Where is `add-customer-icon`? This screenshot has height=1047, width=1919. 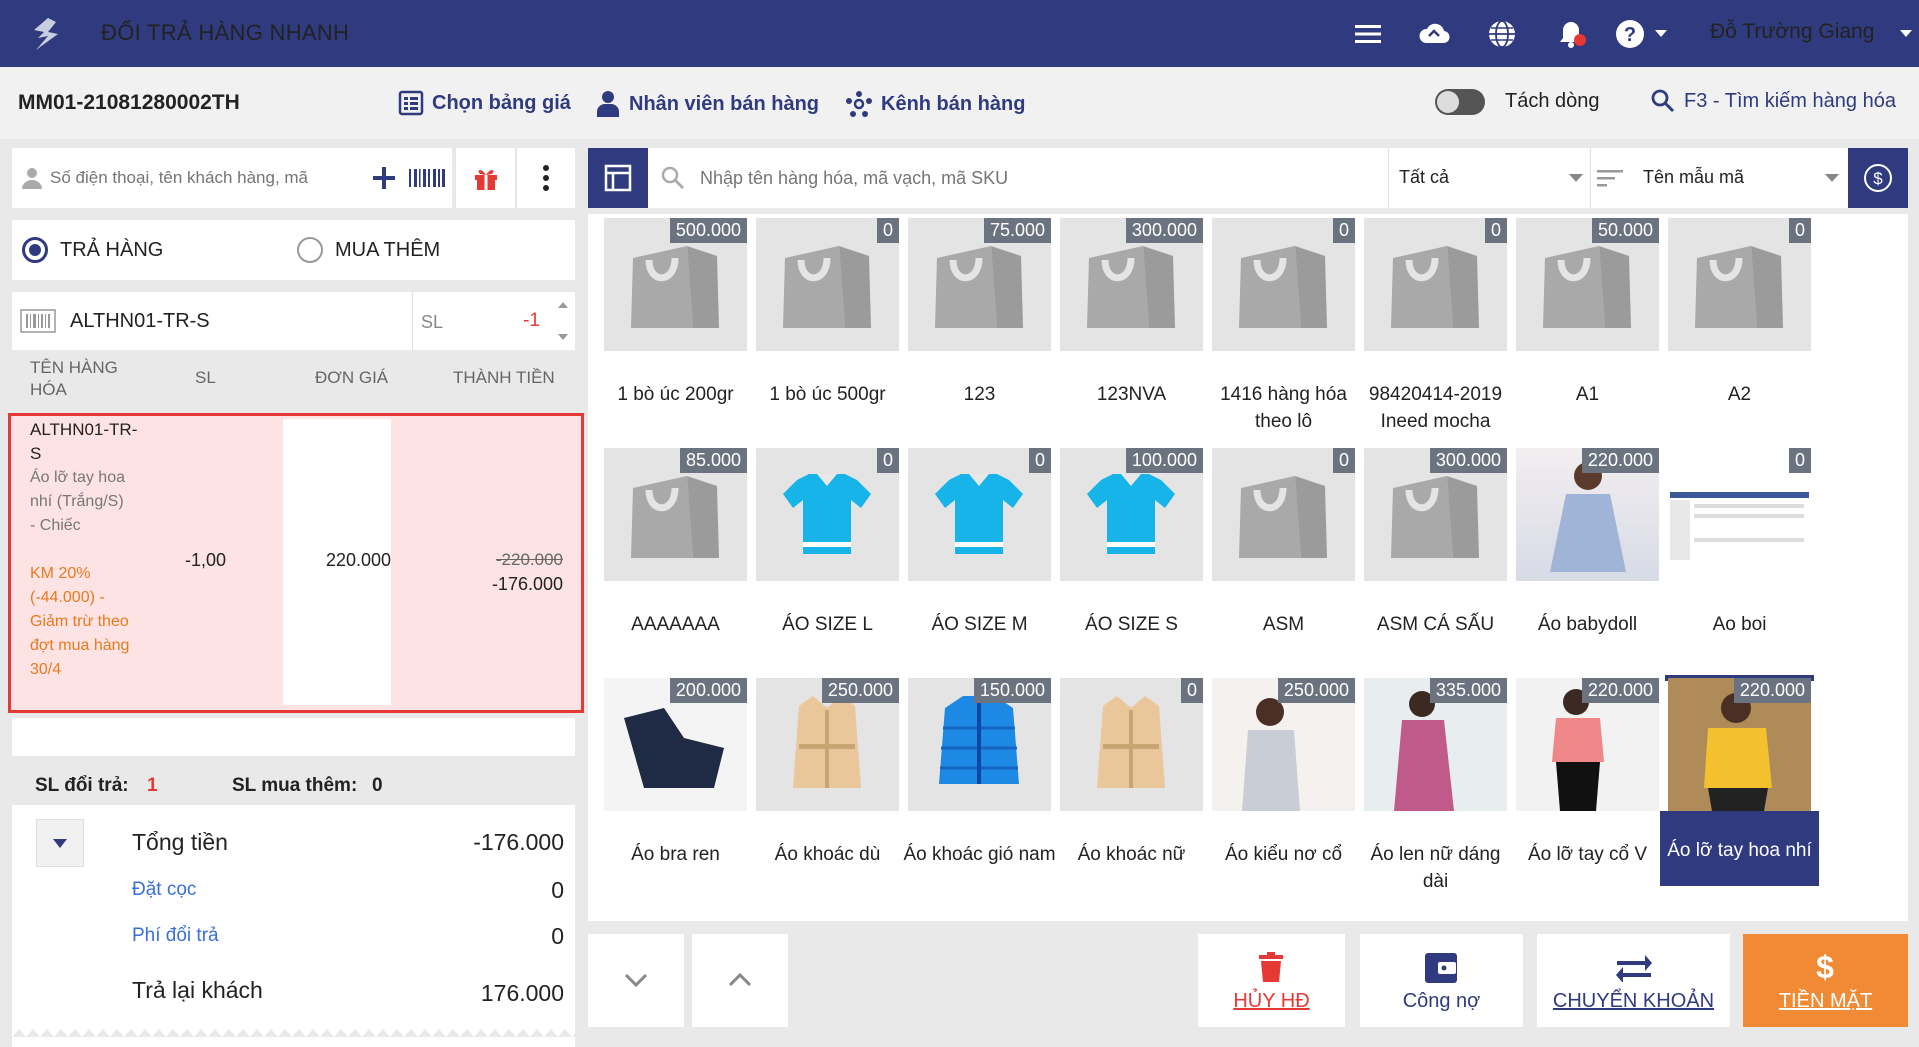
add-customer-icon is located at coordinates (384, 178).